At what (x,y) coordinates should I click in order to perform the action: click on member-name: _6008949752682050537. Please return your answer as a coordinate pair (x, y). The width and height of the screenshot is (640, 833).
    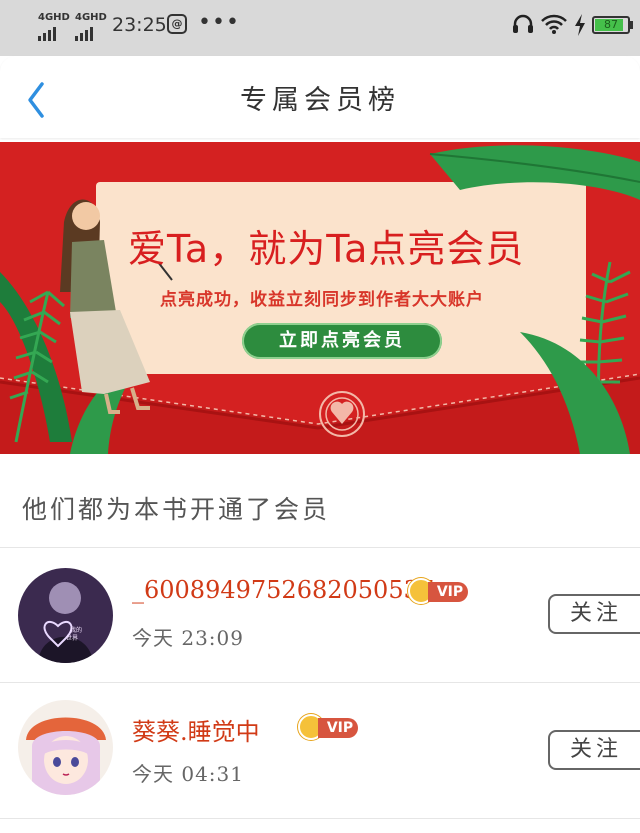
    Looking at the image, I should click on (283, 590).